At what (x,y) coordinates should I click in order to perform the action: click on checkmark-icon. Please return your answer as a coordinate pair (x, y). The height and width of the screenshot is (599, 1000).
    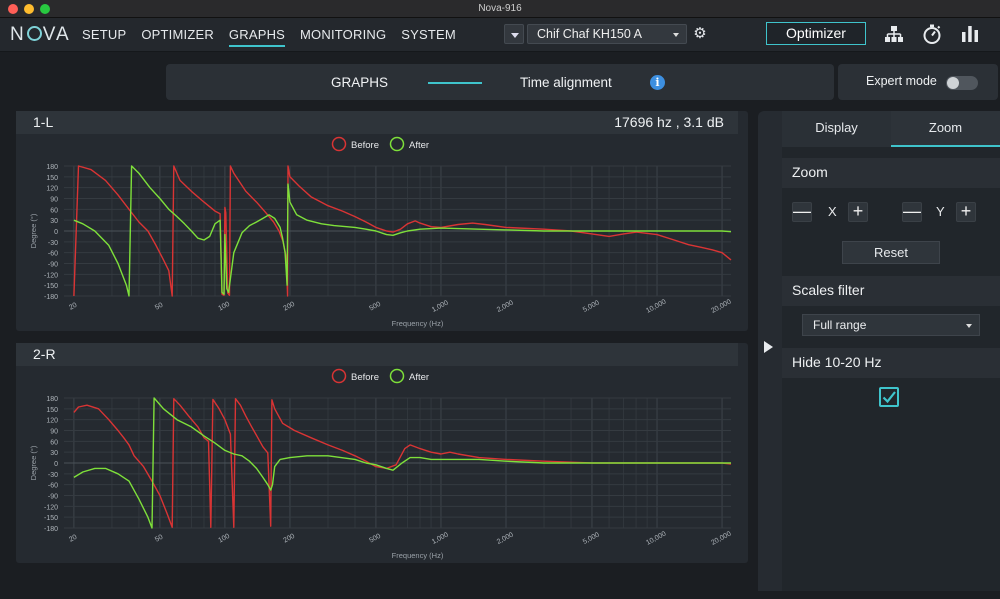
    Looking at the image, I should click on (889, 397).